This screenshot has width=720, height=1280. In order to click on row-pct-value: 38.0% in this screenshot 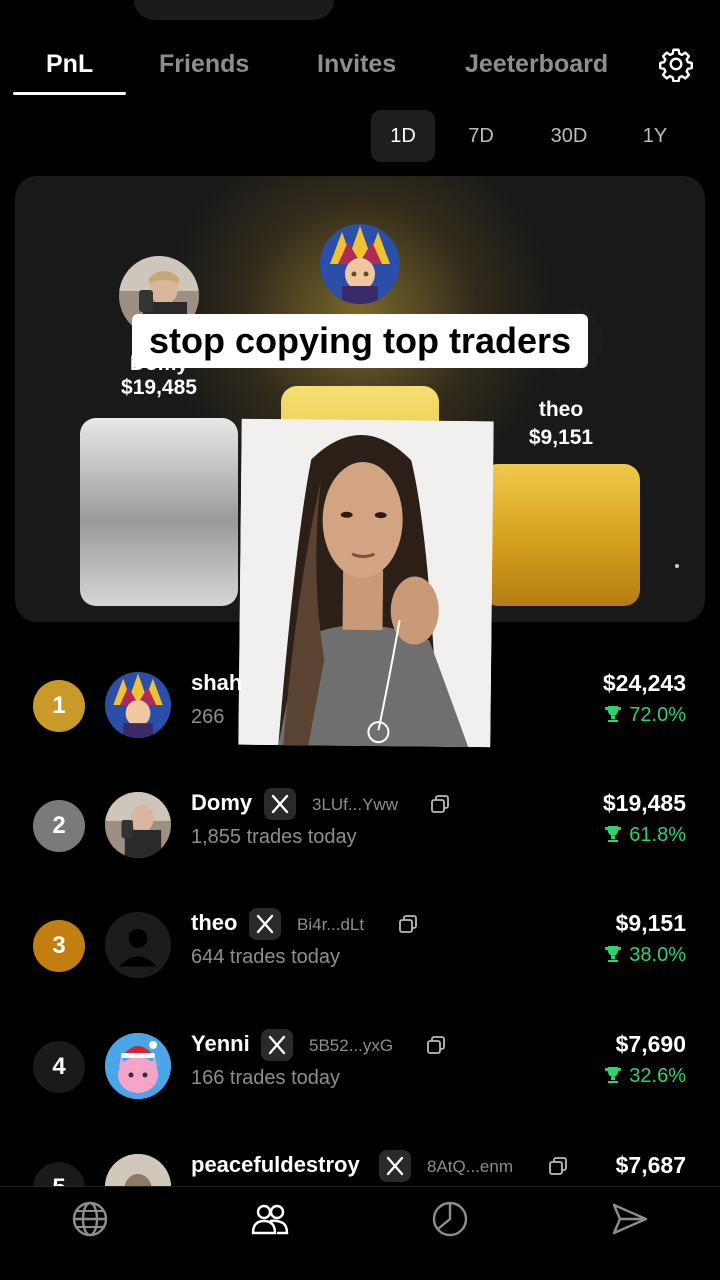, I will do `click(657, 955)`.